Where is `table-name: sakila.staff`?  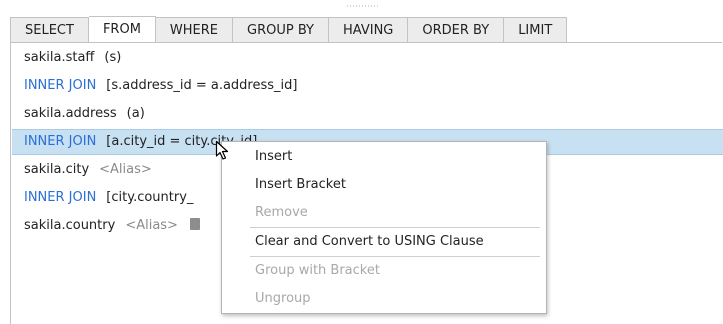 table-name: sakila.staff is located at coordinates (59, 57).